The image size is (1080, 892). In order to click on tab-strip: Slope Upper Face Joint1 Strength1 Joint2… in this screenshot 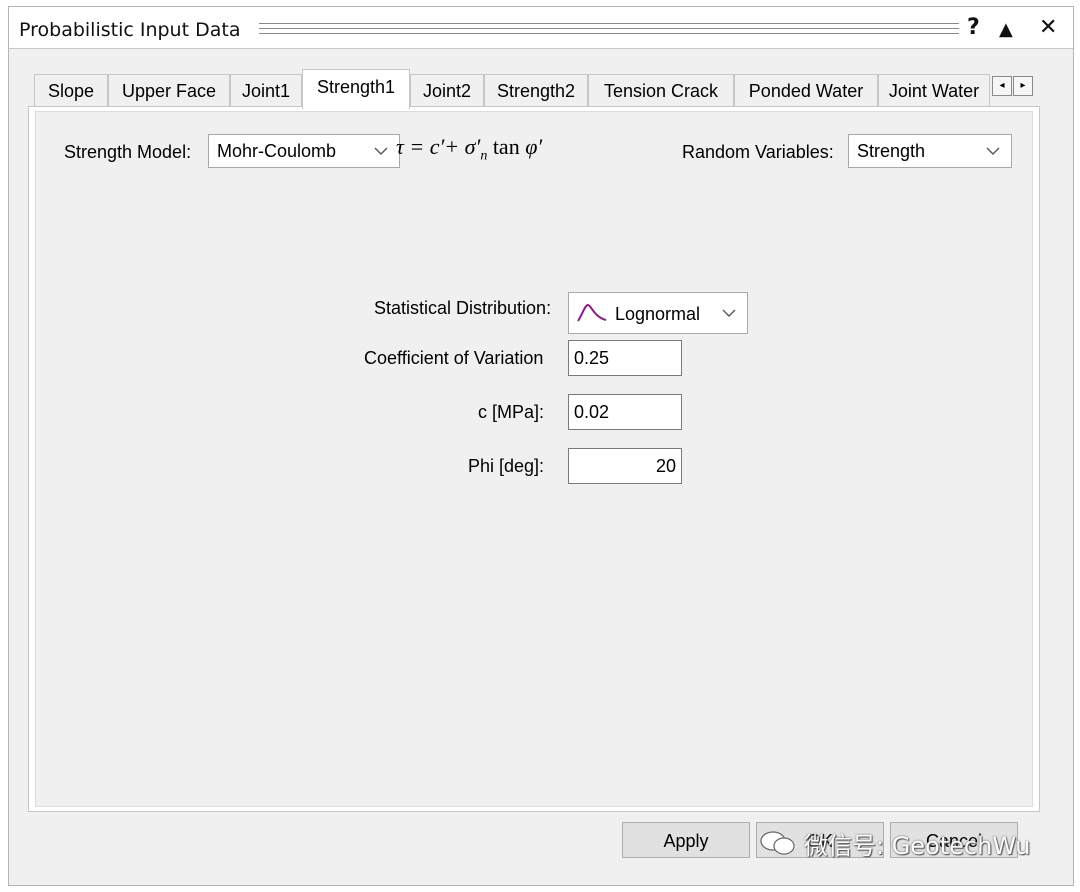, I will do `click(530, 89)`.